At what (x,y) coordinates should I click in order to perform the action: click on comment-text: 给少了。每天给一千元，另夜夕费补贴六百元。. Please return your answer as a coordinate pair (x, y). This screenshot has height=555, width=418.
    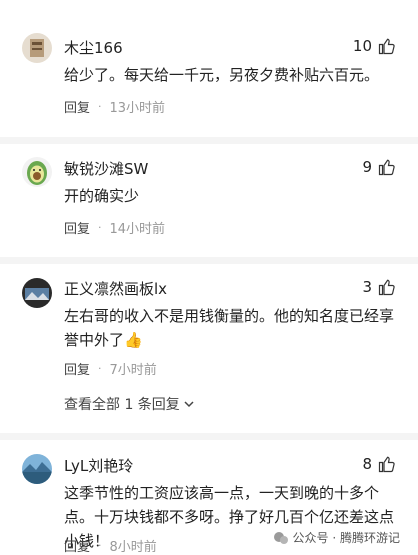
    Looking at the image, I should click on (222, 75).